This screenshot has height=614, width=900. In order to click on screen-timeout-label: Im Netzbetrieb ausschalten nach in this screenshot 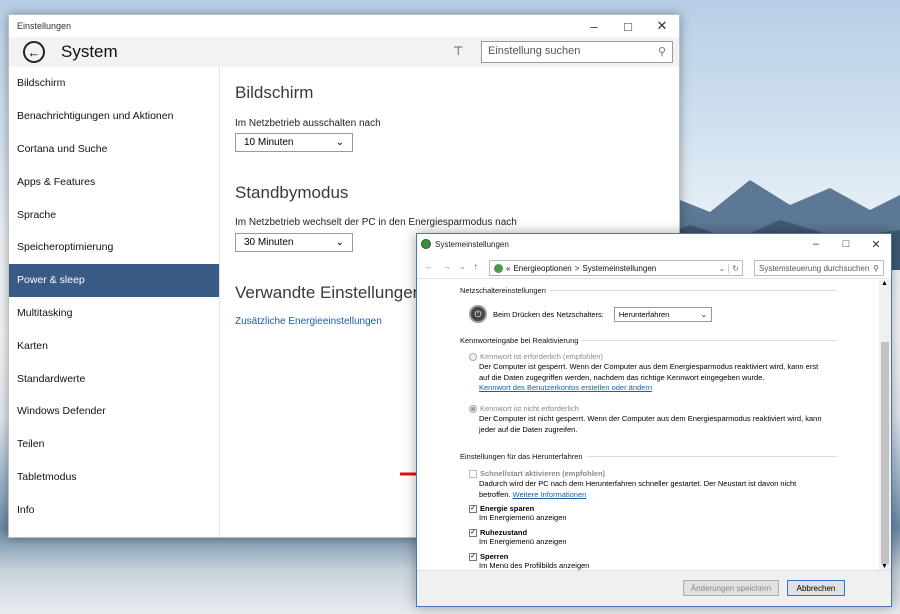, I will do `click(308, 123)`.